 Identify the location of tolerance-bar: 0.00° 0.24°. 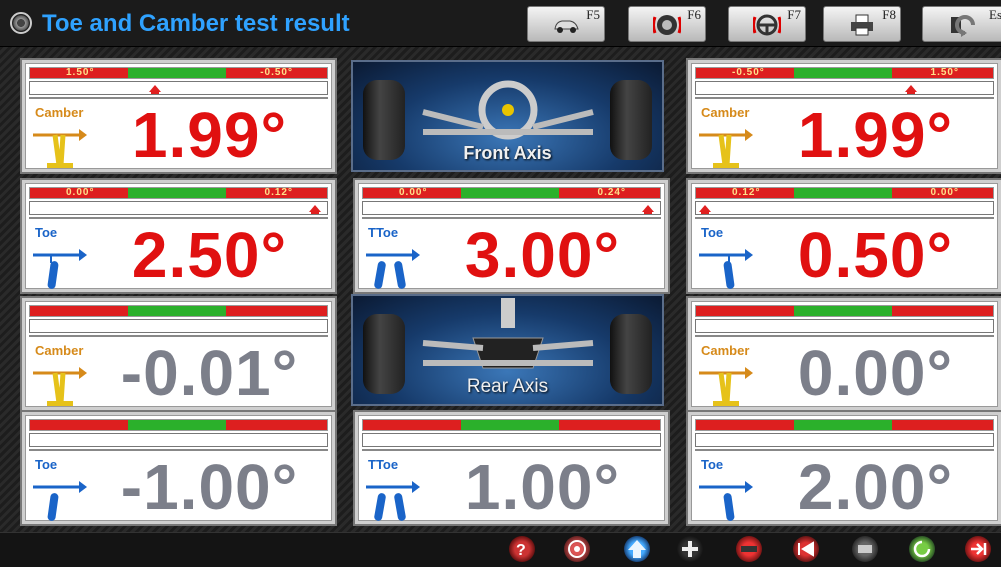
(511, 193).